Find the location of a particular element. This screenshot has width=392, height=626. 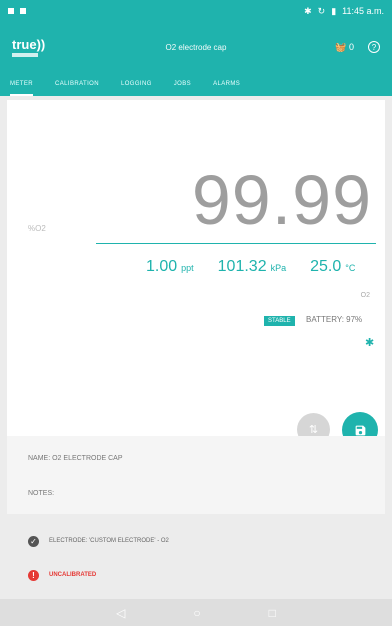

reading-ppt-unit: ppt is located at coordinates (187, 268).